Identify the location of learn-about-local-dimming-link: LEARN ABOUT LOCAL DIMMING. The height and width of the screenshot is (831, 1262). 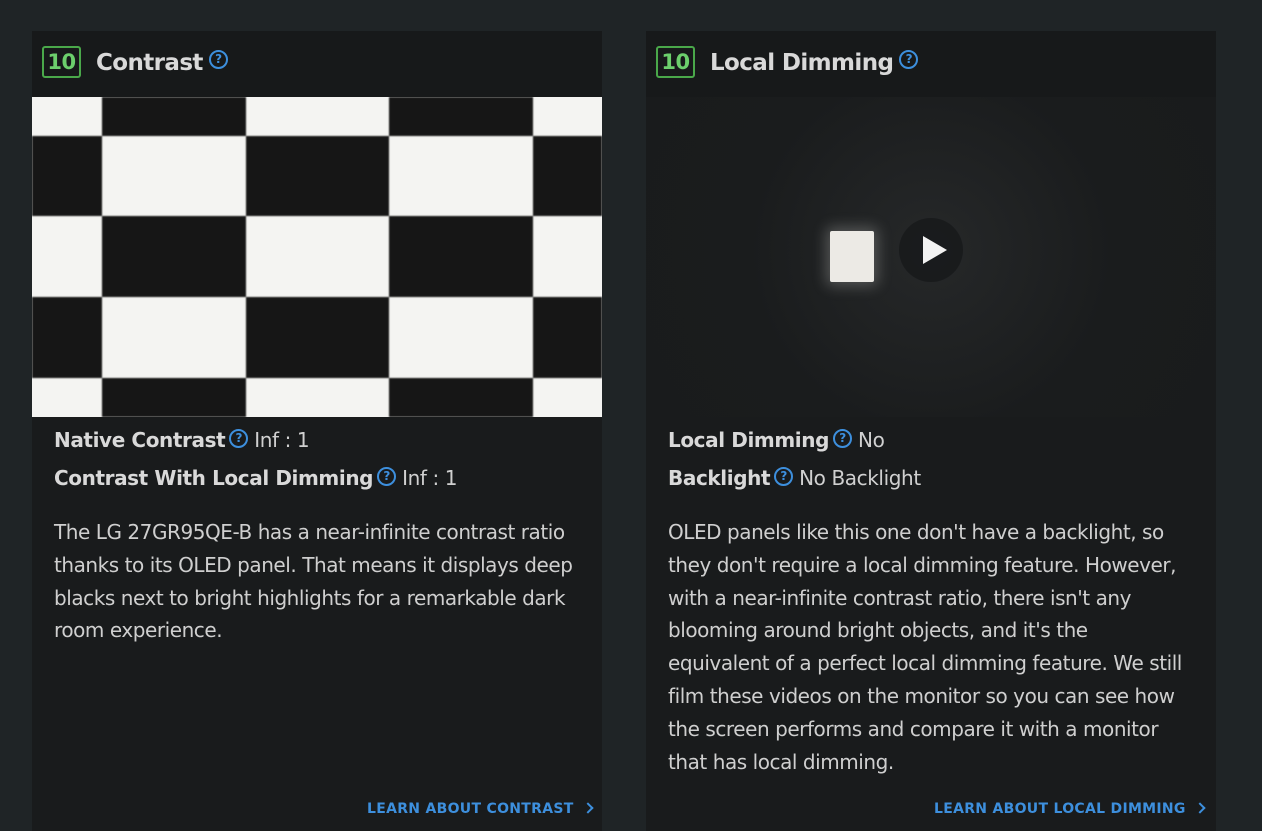
(1070, 809).